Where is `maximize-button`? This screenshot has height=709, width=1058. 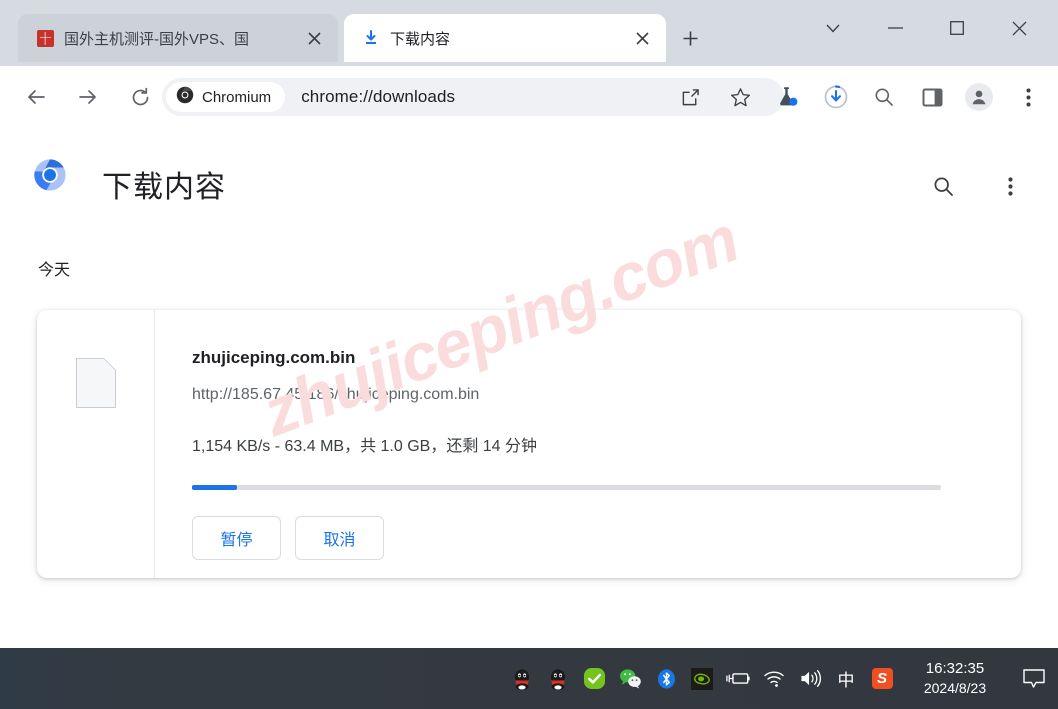 maximize-button is located at coordinates (957, 28).